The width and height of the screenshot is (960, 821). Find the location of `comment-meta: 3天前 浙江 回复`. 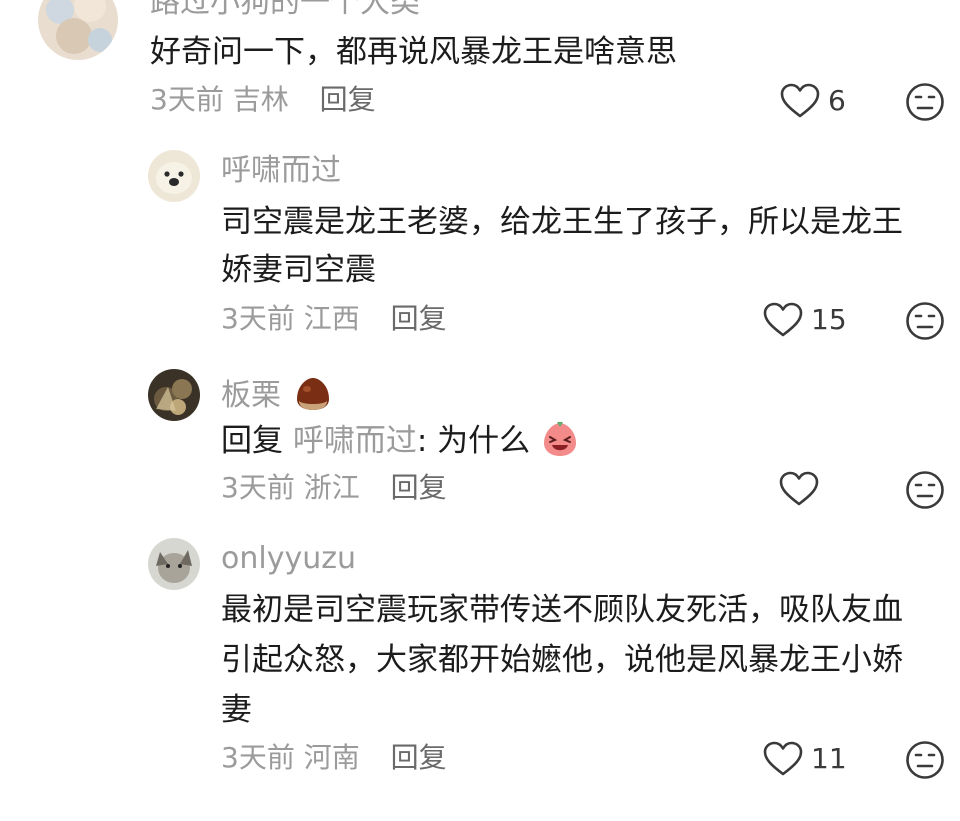

comment-meta: 3天前 浙江 回复 is located at coordinates (334, 488).